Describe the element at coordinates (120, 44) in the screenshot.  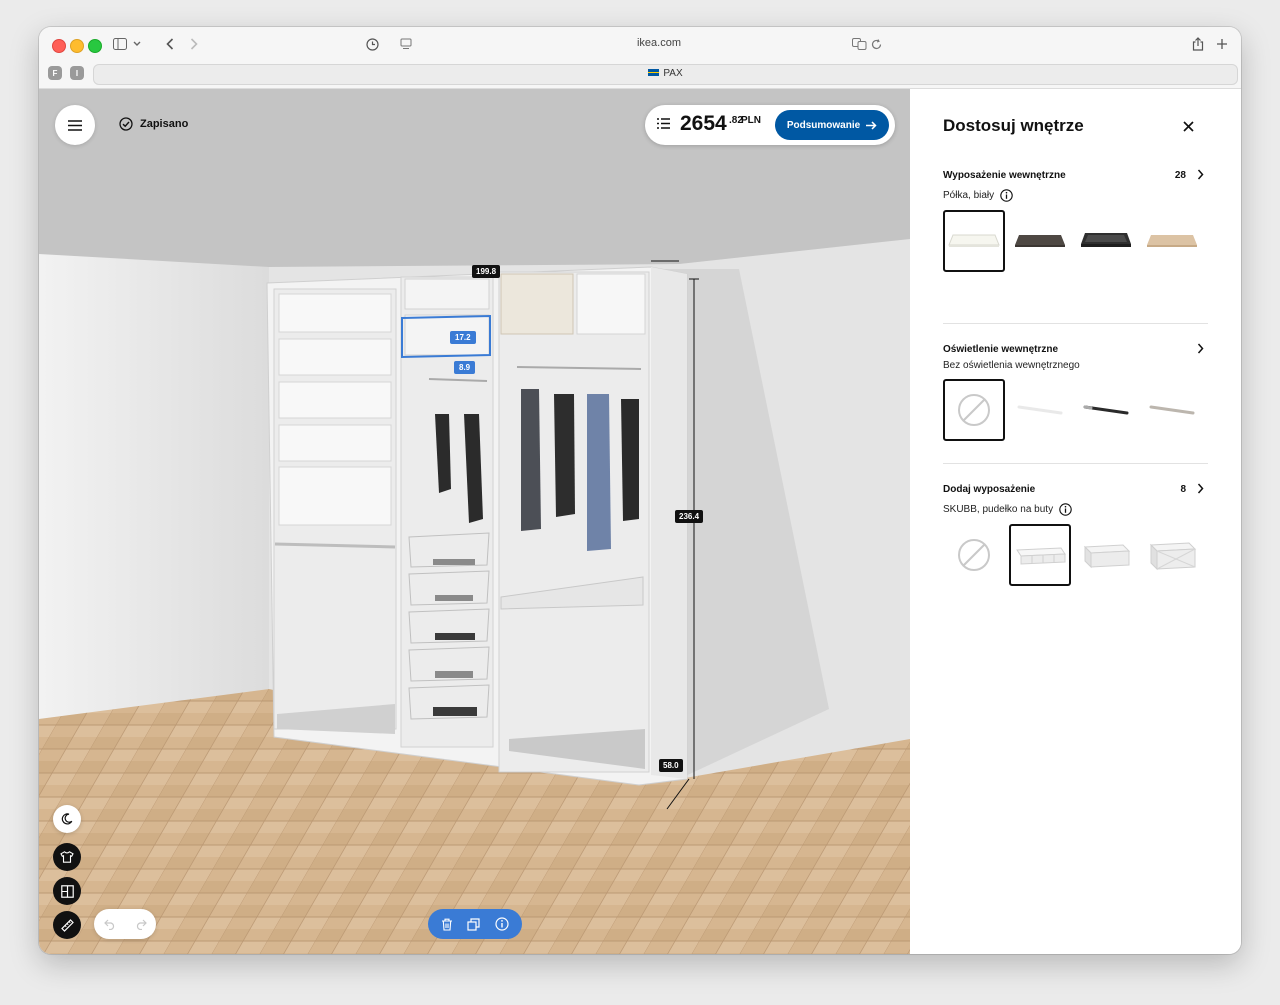
I see `sidebar-icon` at that location.